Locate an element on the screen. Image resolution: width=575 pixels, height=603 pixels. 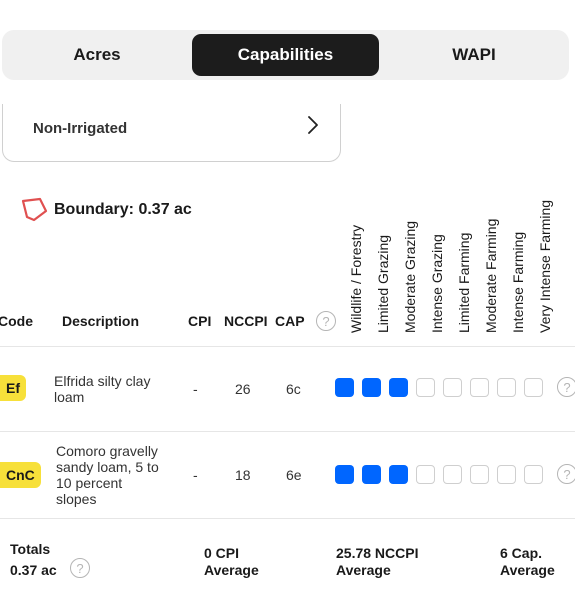
irrigation-selector: Non-Irrigated is located at coordinates (171, 133).